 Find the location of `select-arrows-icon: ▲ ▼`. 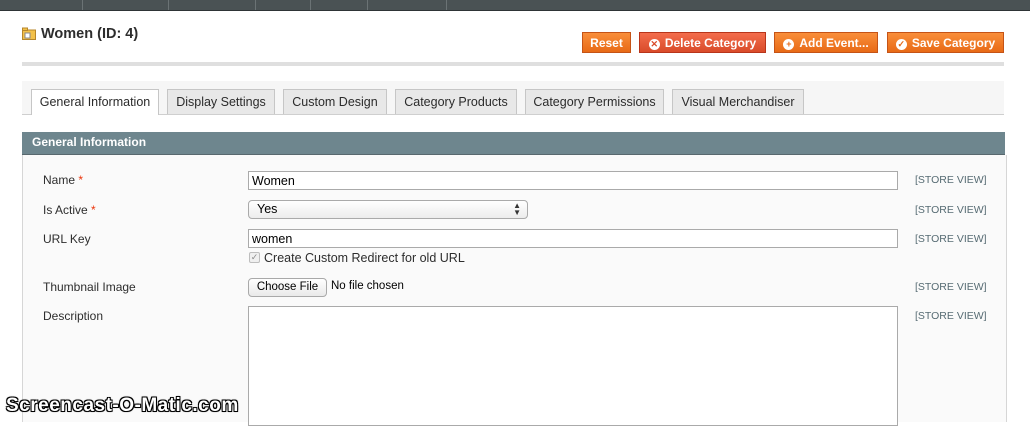

select-arrows-icon: ▲ ▼ is located at coordinates (517, 209).